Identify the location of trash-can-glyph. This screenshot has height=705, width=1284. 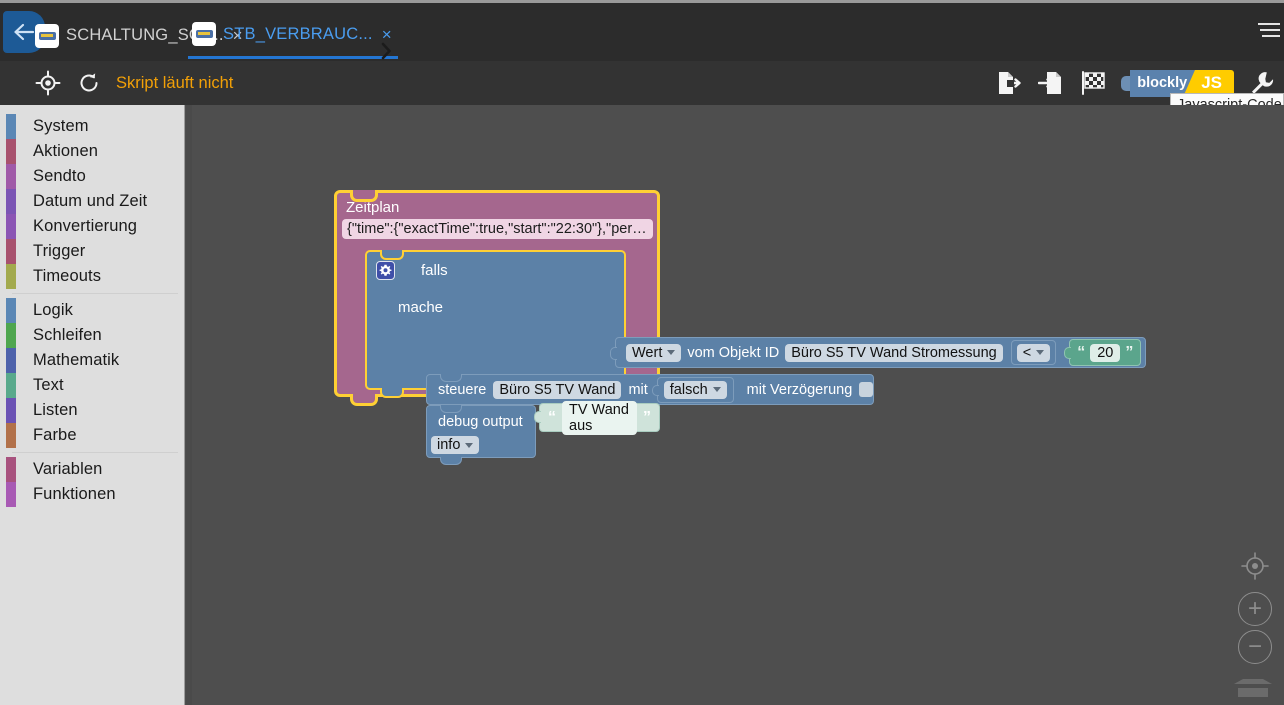
(1253, 688).